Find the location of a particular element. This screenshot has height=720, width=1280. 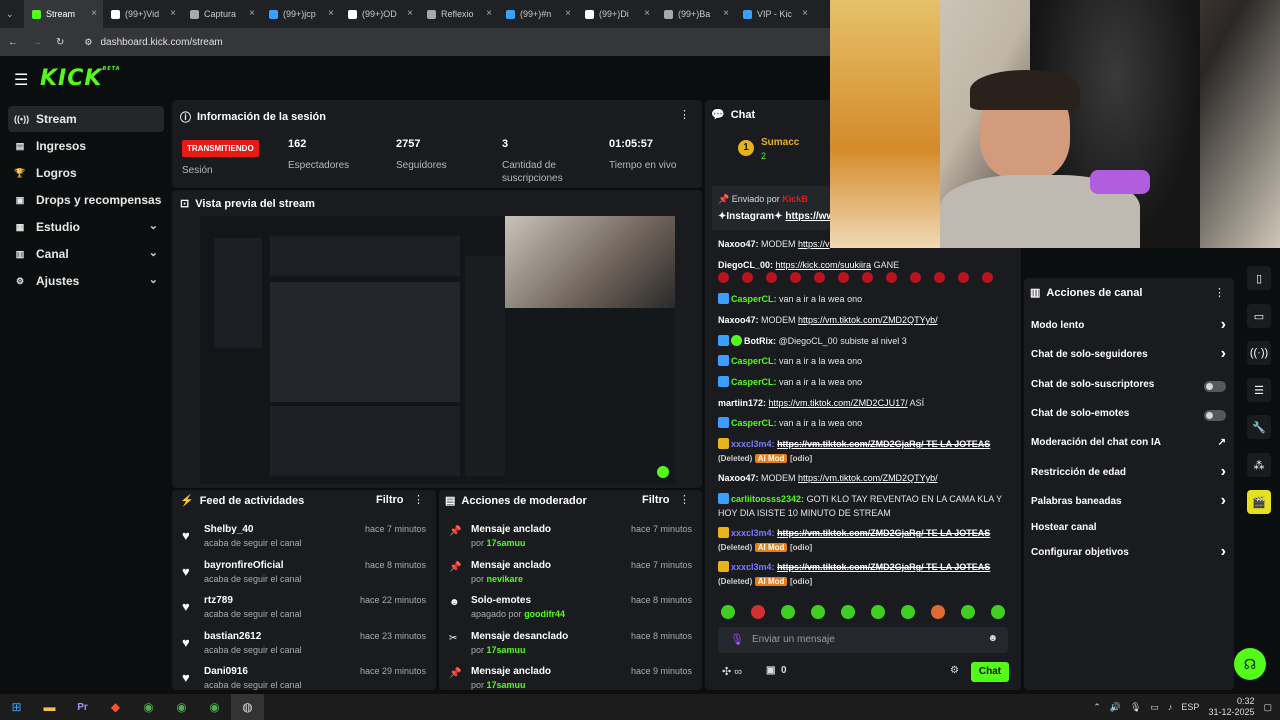

chat-link: https://v is located at coordinates (814, 244).